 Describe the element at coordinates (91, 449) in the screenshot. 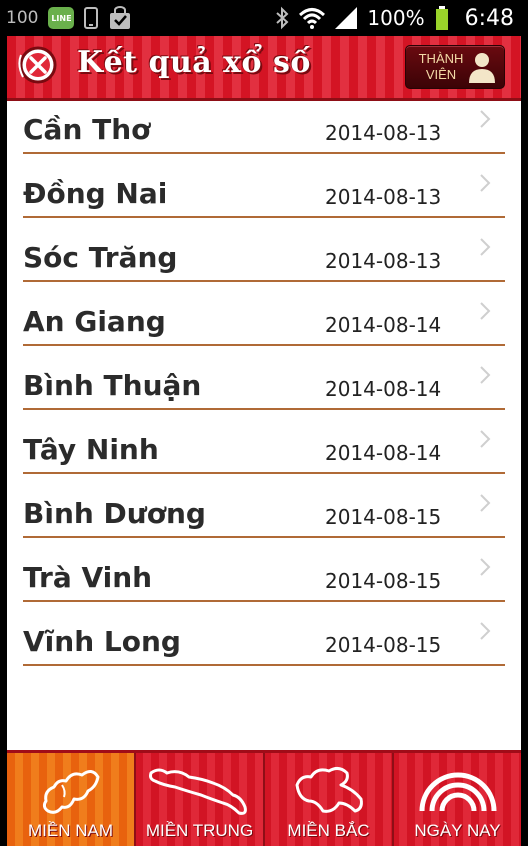

I see `province-name: Tây Ninh` at that location.